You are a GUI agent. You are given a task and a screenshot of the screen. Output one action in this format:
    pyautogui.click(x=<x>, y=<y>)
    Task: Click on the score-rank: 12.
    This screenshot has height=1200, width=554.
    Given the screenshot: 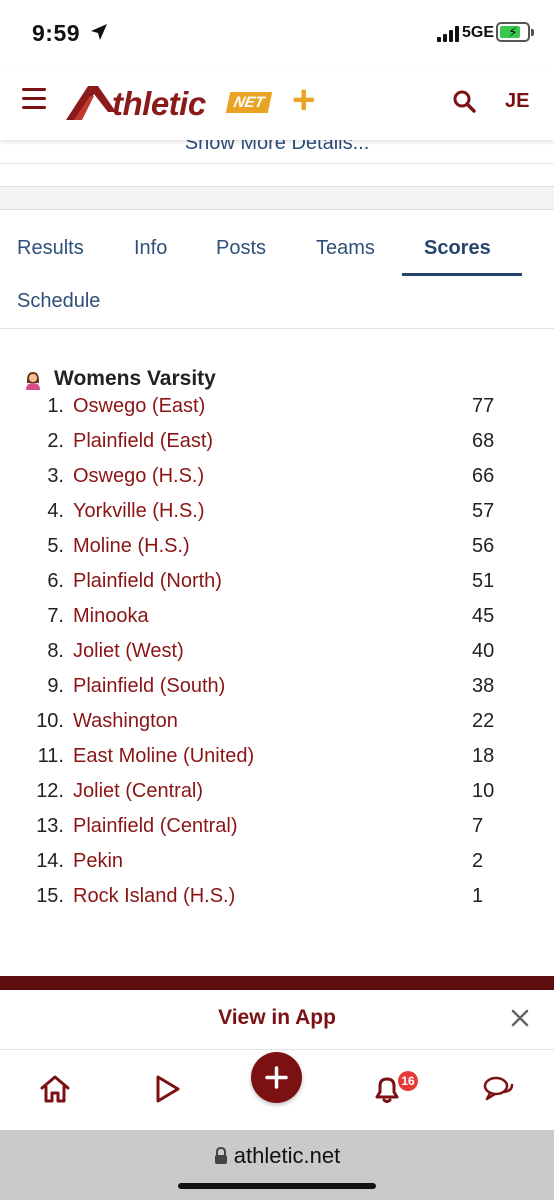 What is the action you would take?
    pyautogui.click(x=50, y=791)
    